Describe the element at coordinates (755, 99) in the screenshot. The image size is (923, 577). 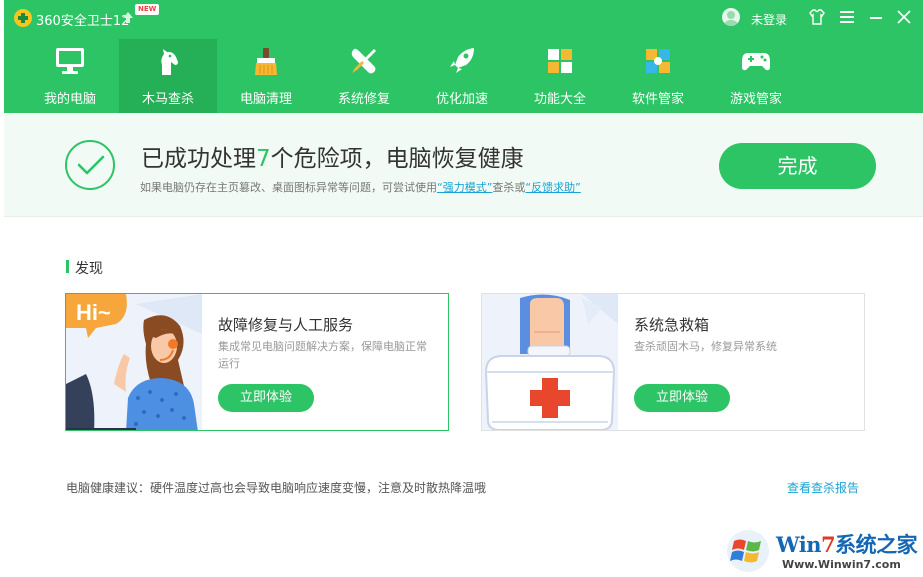
I see `nav-label: 游戏管家` at that location.